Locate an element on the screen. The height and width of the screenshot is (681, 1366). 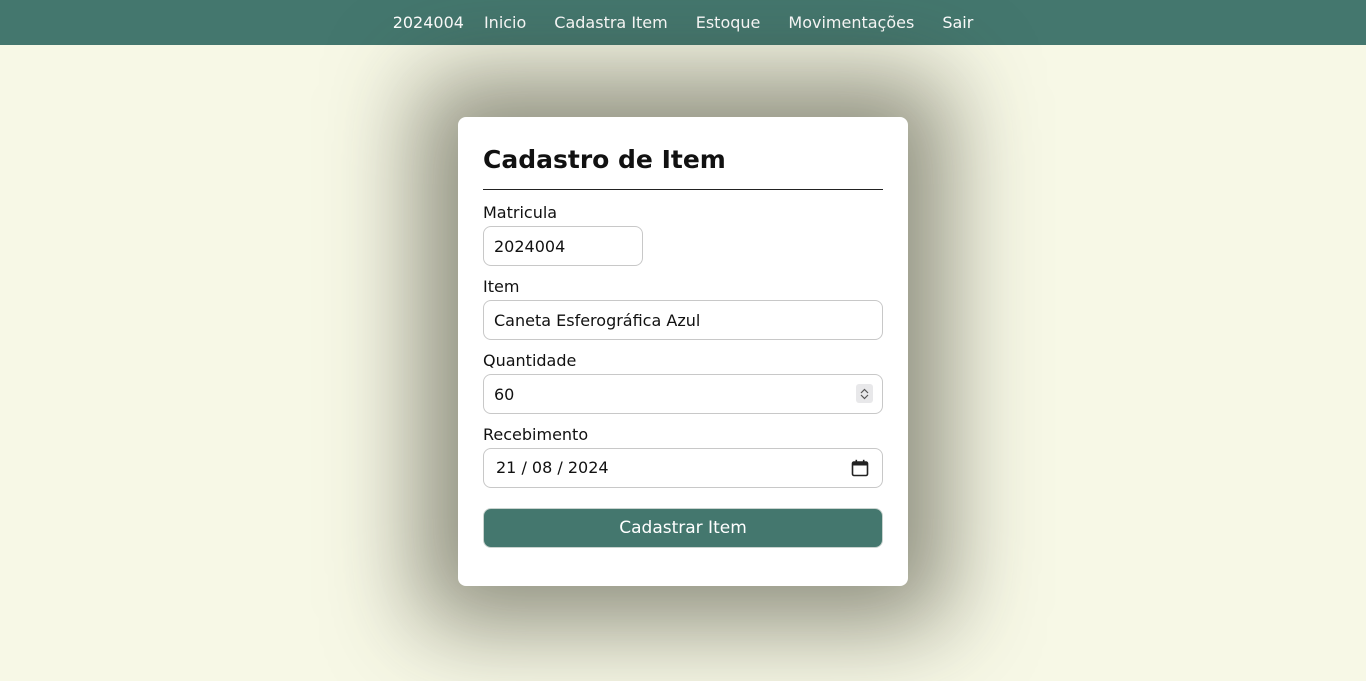
nav-link-cadastra-item: Cadastra Item is located at coordinates (610, 22).